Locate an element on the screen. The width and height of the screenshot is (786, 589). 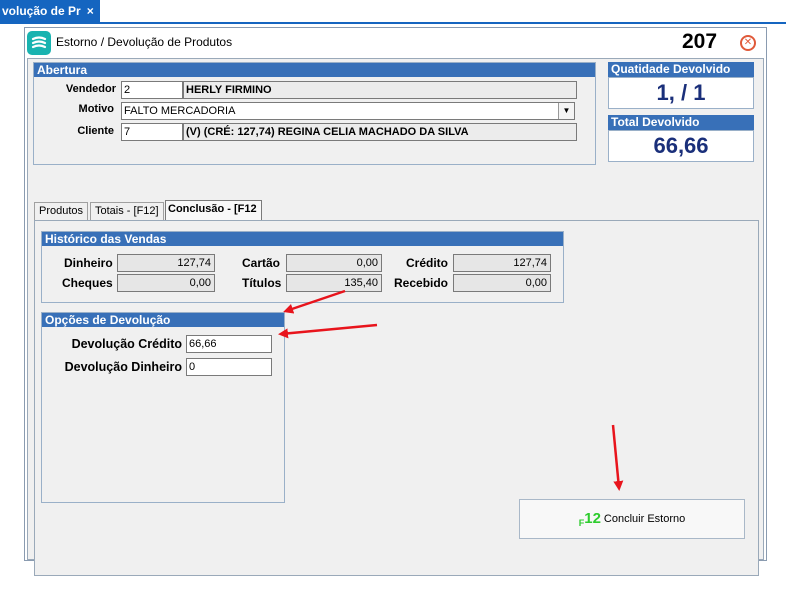
historico-header: Histórico das Vendas is located at coordinates (302, 239).